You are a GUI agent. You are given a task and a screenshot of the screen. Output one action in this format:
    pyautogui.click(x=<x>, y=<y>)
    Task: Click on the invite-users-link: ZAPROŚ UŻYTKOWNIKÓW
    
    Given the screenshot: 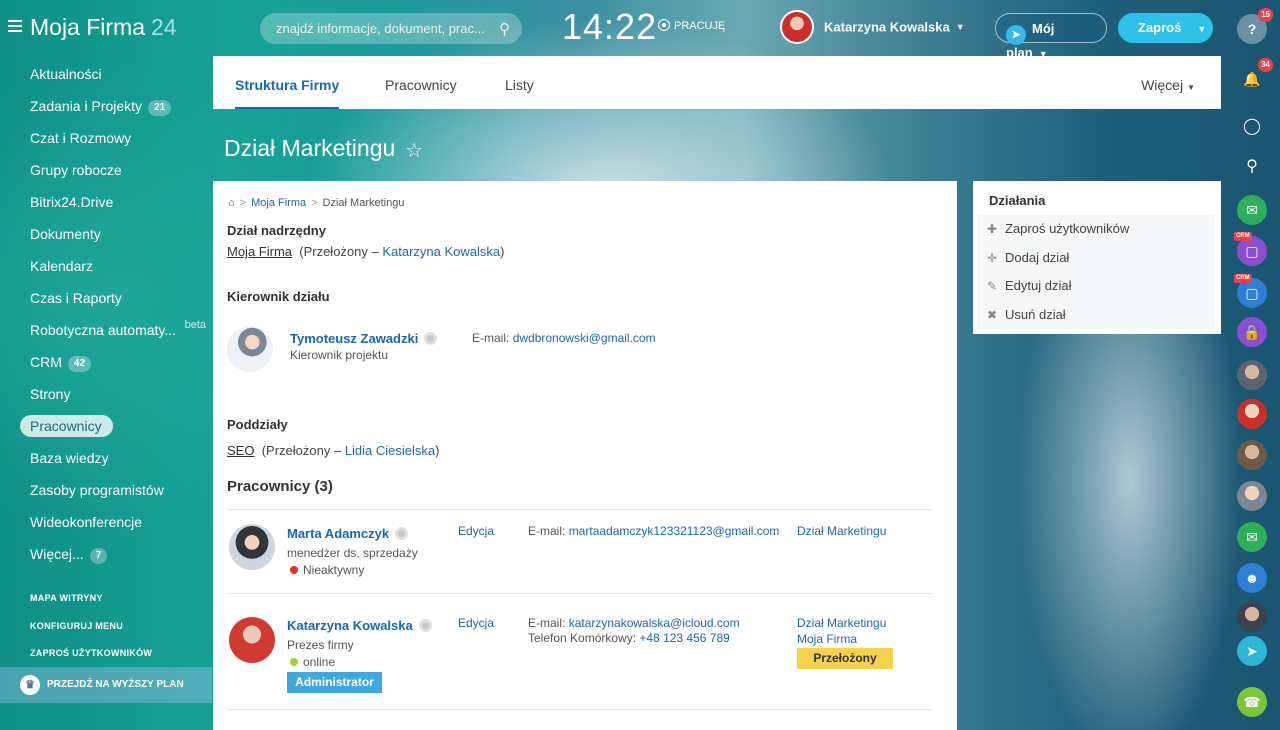 What is the action you would take?
    pyautogui.click(x=91, y=653)
    